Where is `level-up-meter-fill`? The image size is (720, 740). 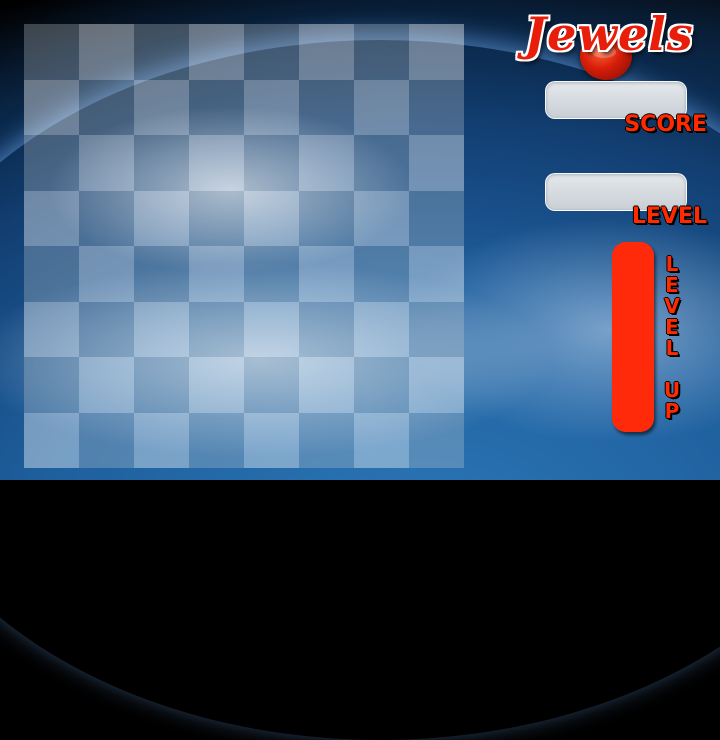
level-up-meter-fill is located at coordinates (633, 337).